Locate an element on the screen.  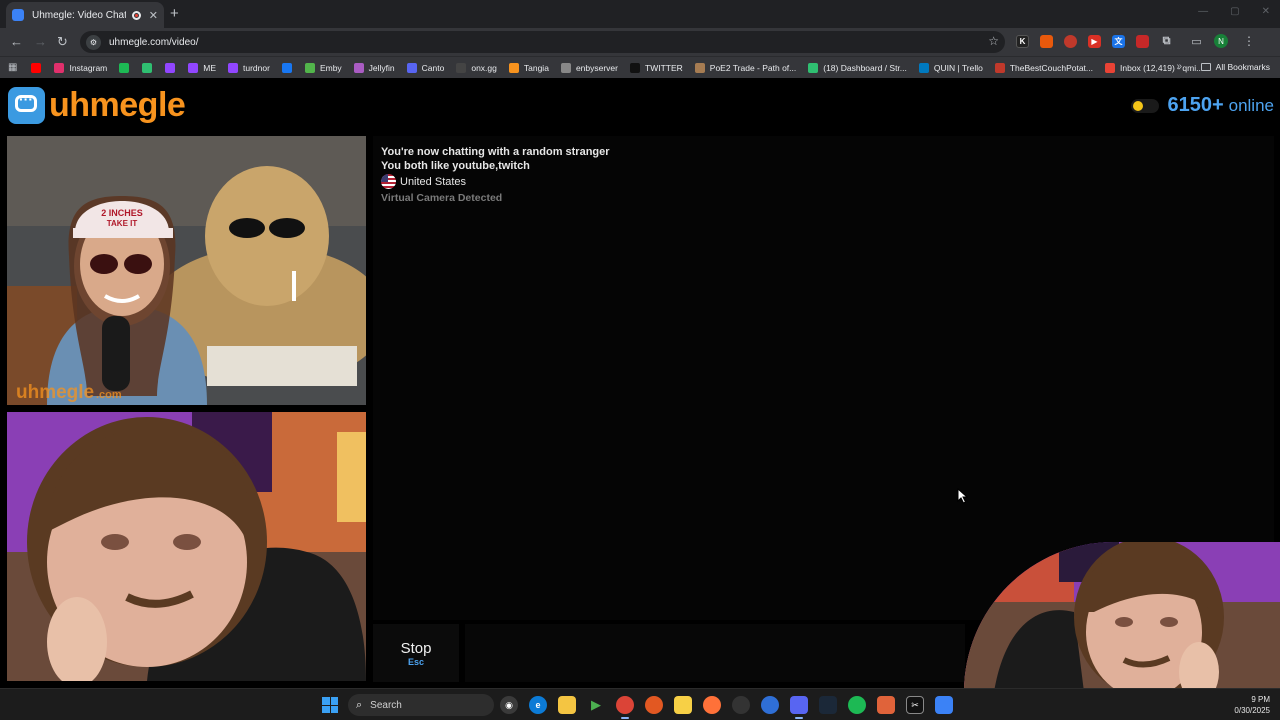
window-close-icon: ✕ is located at coordinates (1266, 11).